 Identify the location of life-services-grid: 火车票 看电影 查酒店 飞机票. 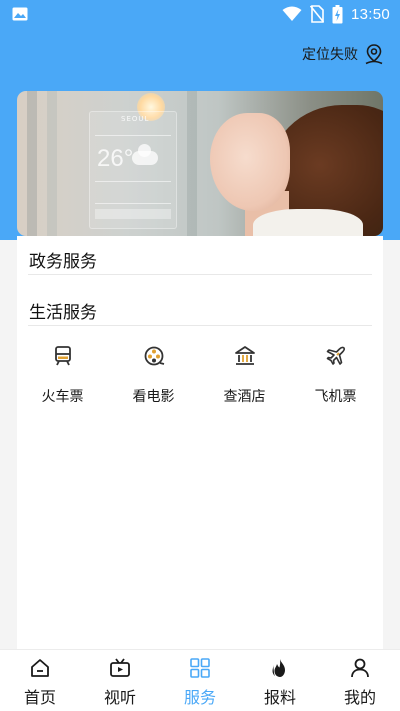
(200, 376).